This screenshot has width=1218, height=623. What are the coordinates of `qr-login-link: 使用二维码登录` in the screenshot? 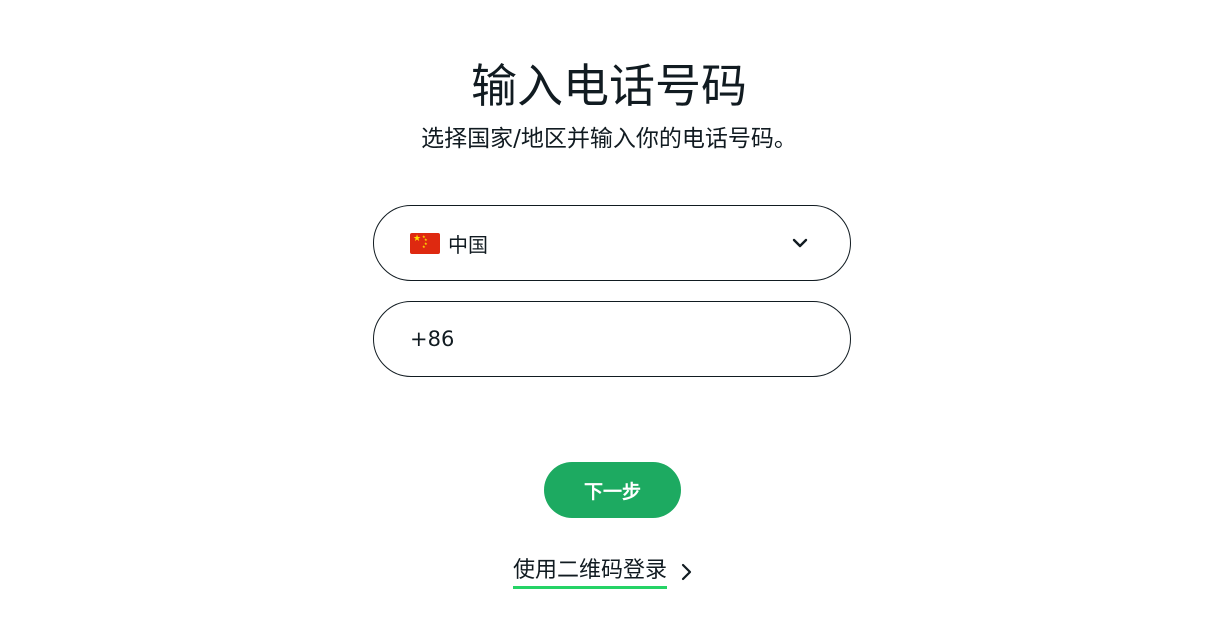 It's located at (605, 573).